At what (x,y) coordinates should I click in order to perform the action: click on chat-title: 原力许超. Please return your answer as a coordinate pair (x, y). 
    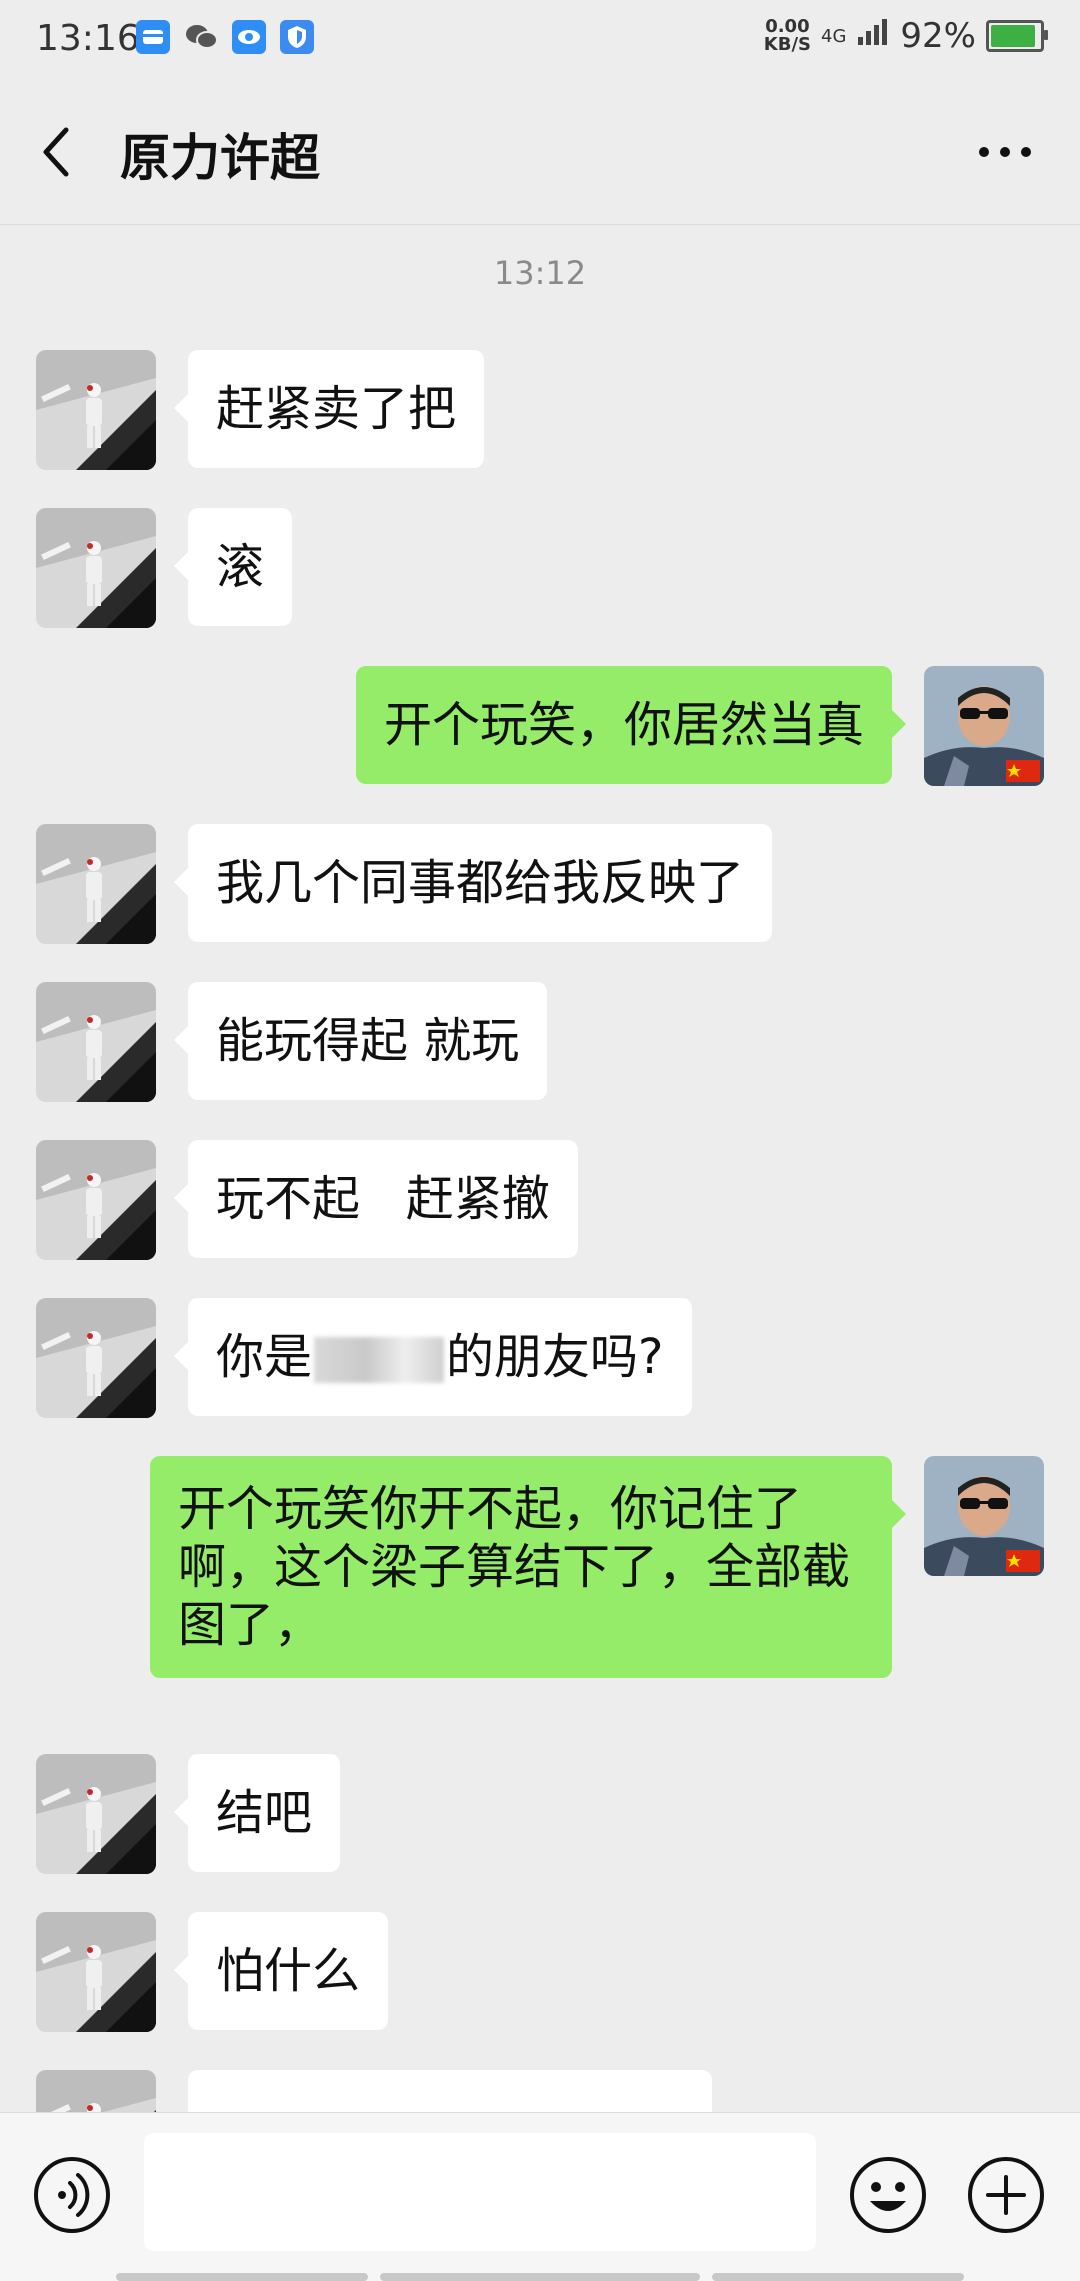
    Looking at the image, I should click on (220, 158).